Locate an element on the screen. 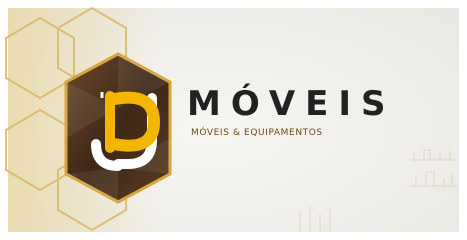  brand-name: MÓVEIS is located at coordinates (291, 104).